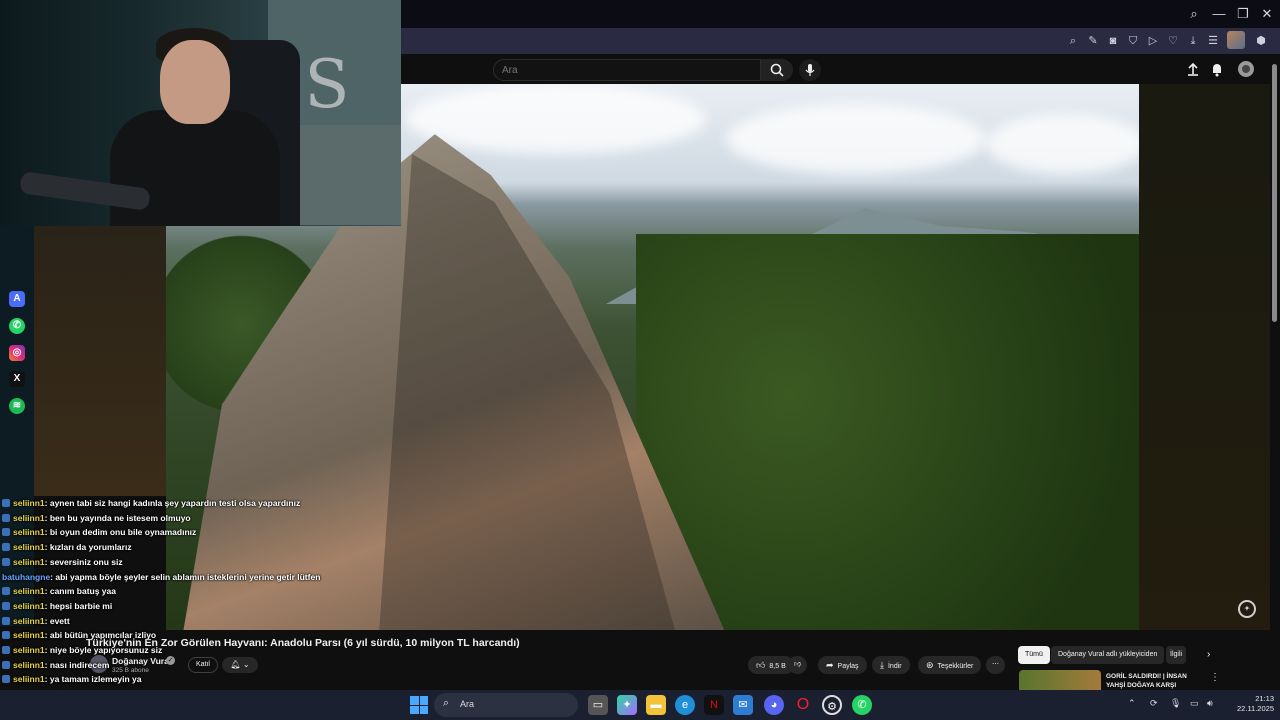 Image resolution: width=1280 pixels, height=720 pixels. What do you see at coordinates (1275, 372) in the screenshot?
I see `page-scrollbar` at bounding box center [1275, 372].